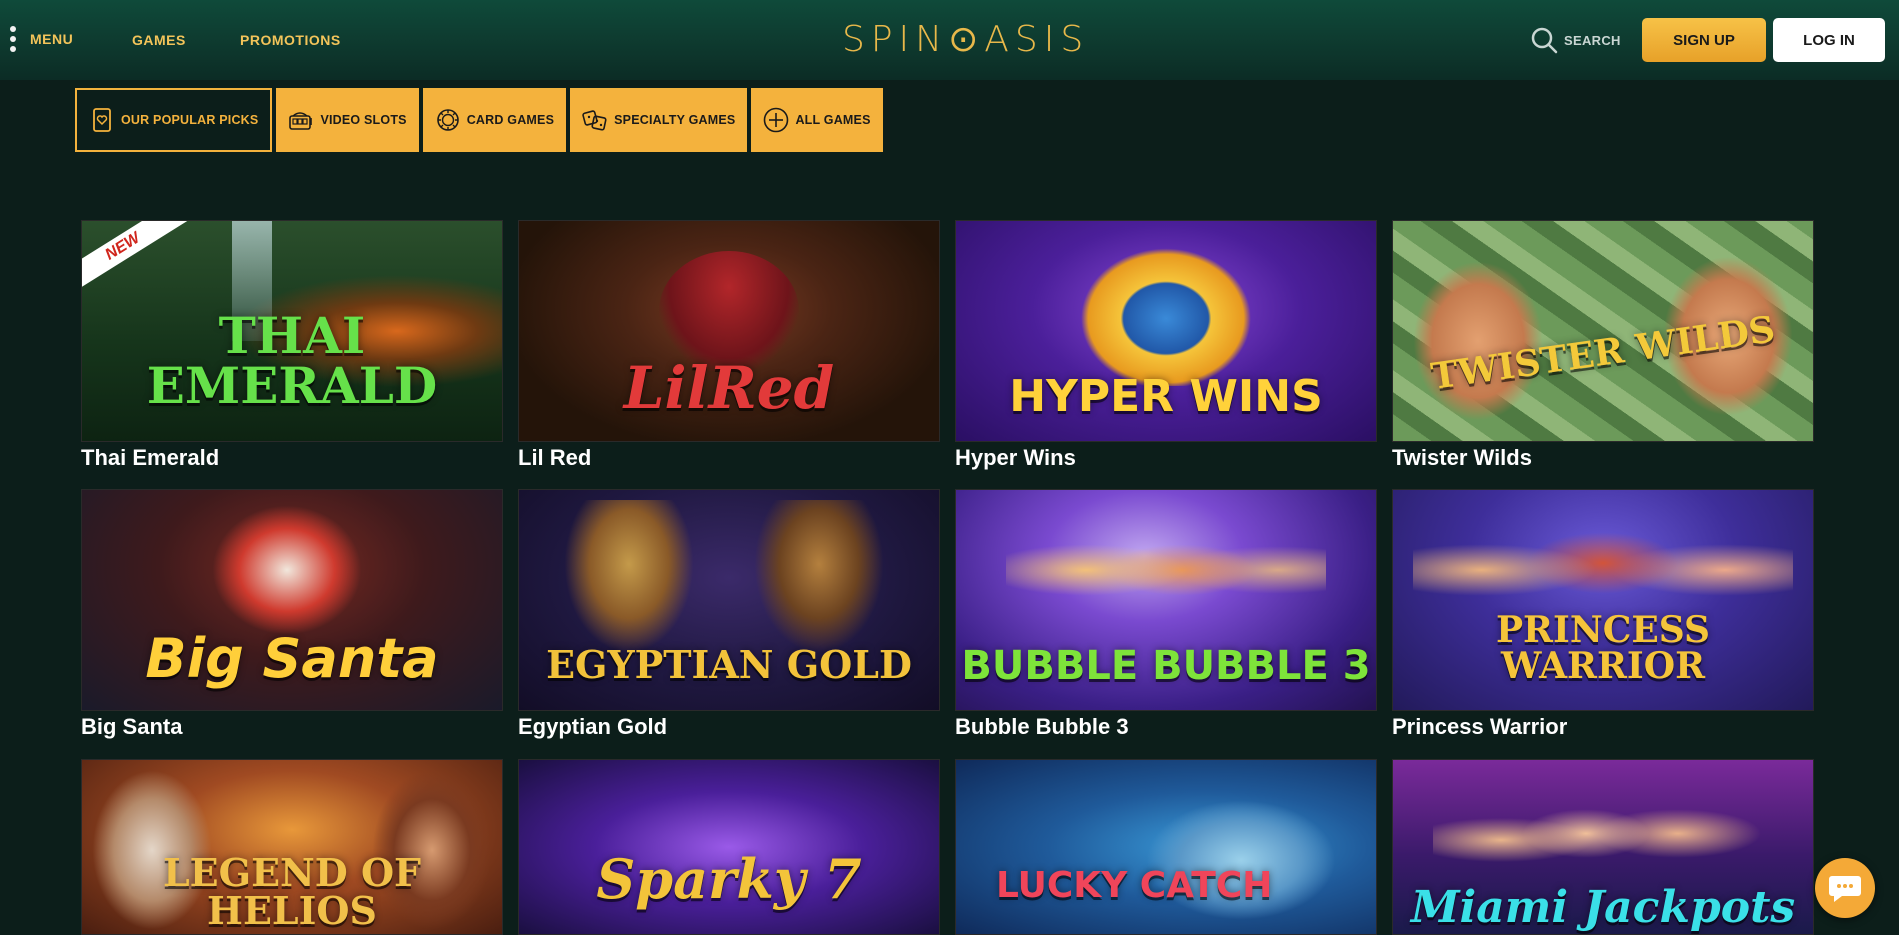 This screenshot has width=1899, height=935. I want to click on menu-button: MENU, so click(41, 39).